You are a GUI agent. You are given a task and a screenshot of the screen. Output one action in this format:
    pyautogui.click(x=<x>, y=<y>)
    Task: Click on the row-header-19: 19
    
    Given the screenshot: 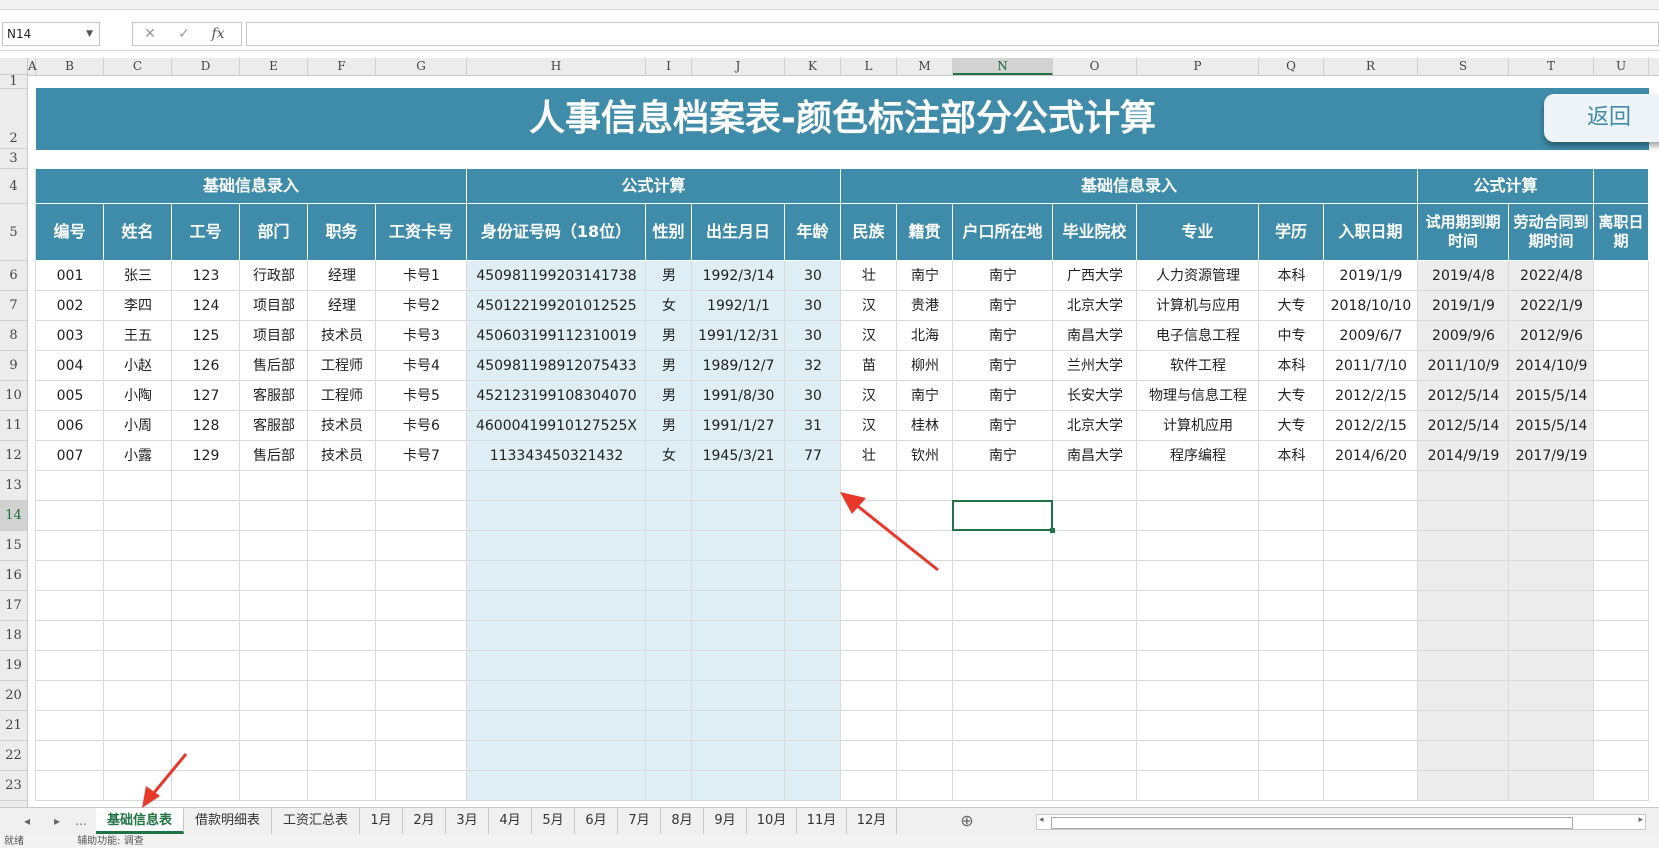 What is the action you would take?
    pyautogui.click(x=13, y=666)
    